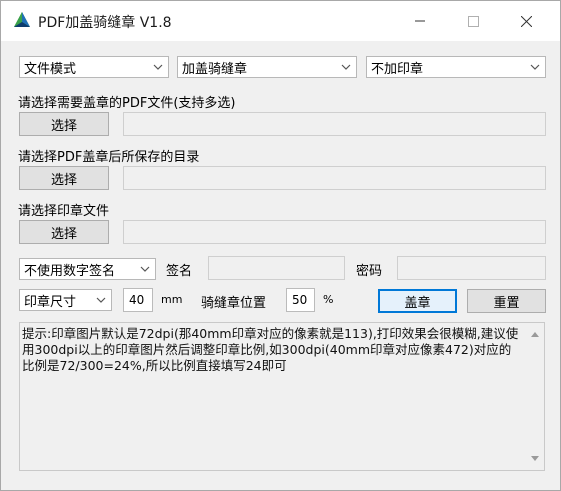 This screenshot has height=491, width=561. I want to click on stamp-size-mode-select: 印章尺寸, so click(65, 300).